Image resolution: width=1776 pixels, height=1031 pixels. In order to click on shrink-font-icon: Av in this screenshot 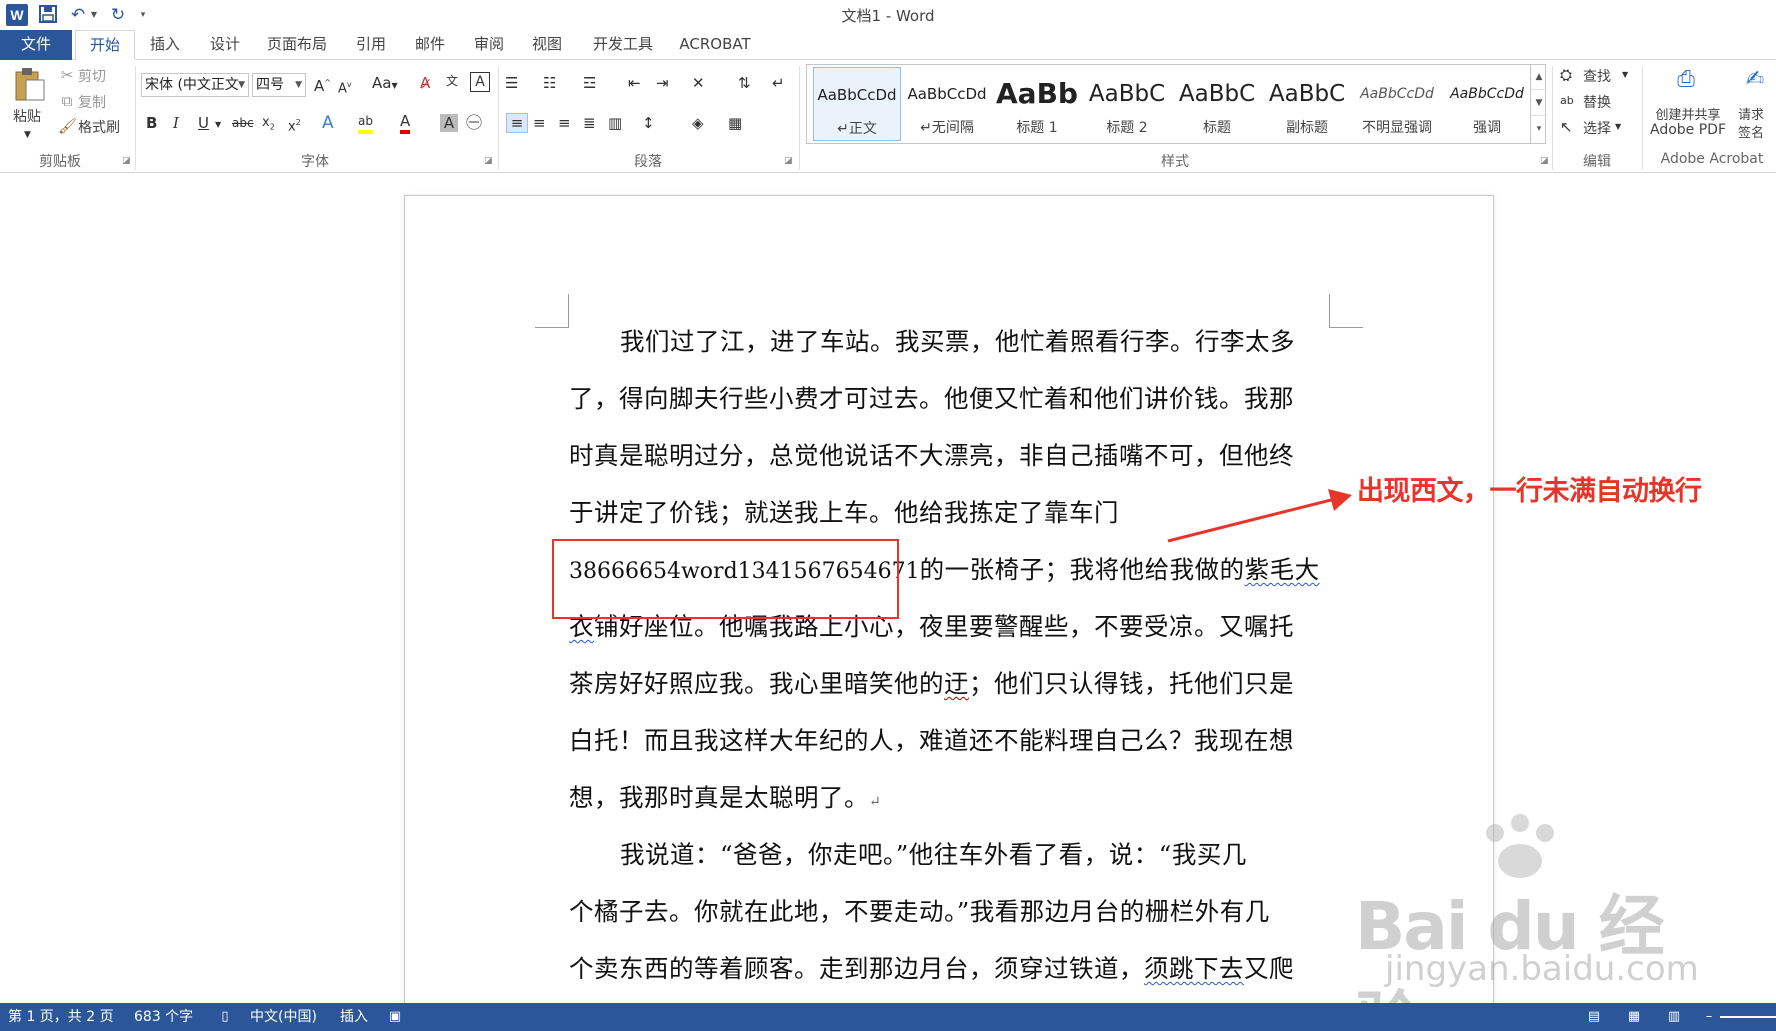, I will do `click(345, 87)`.